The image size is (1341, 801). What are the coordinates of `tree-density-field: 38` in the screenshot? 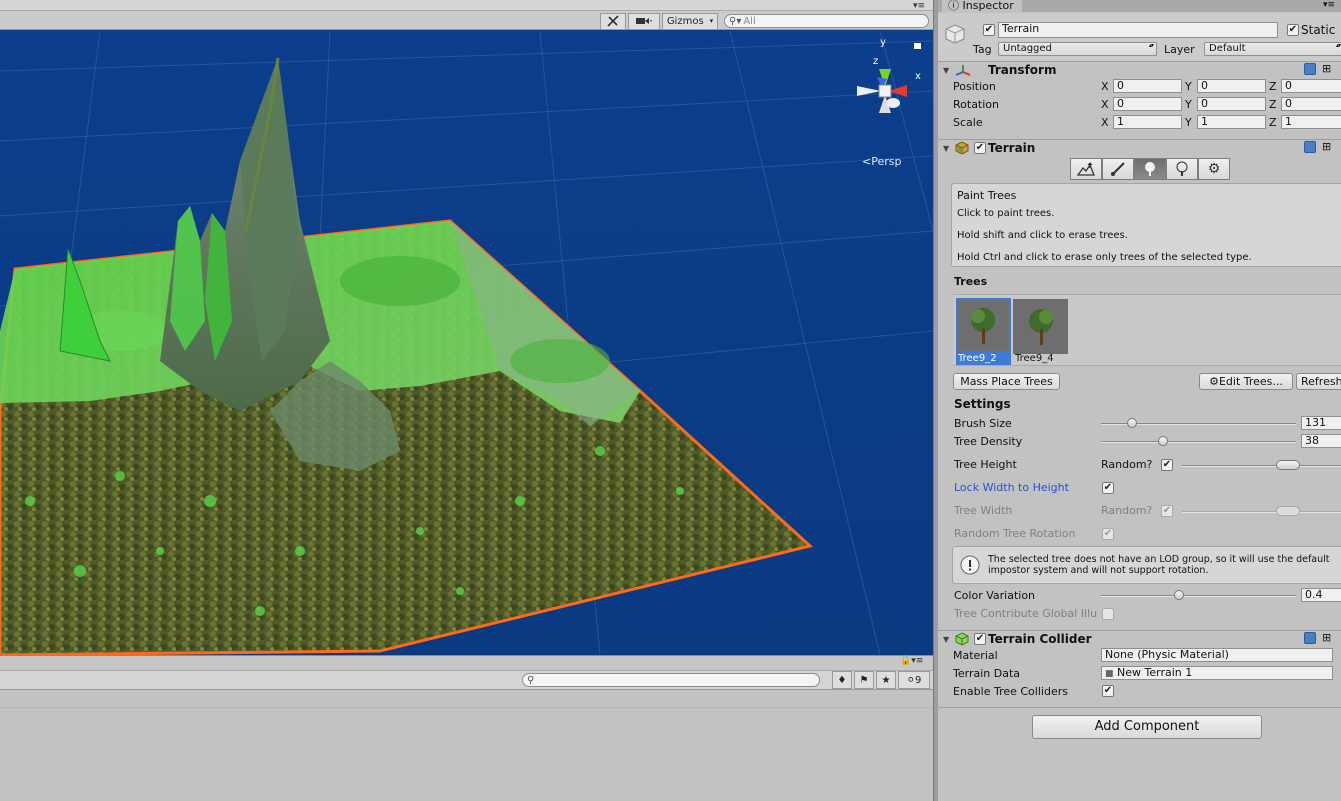 It's located at (1321, 441).